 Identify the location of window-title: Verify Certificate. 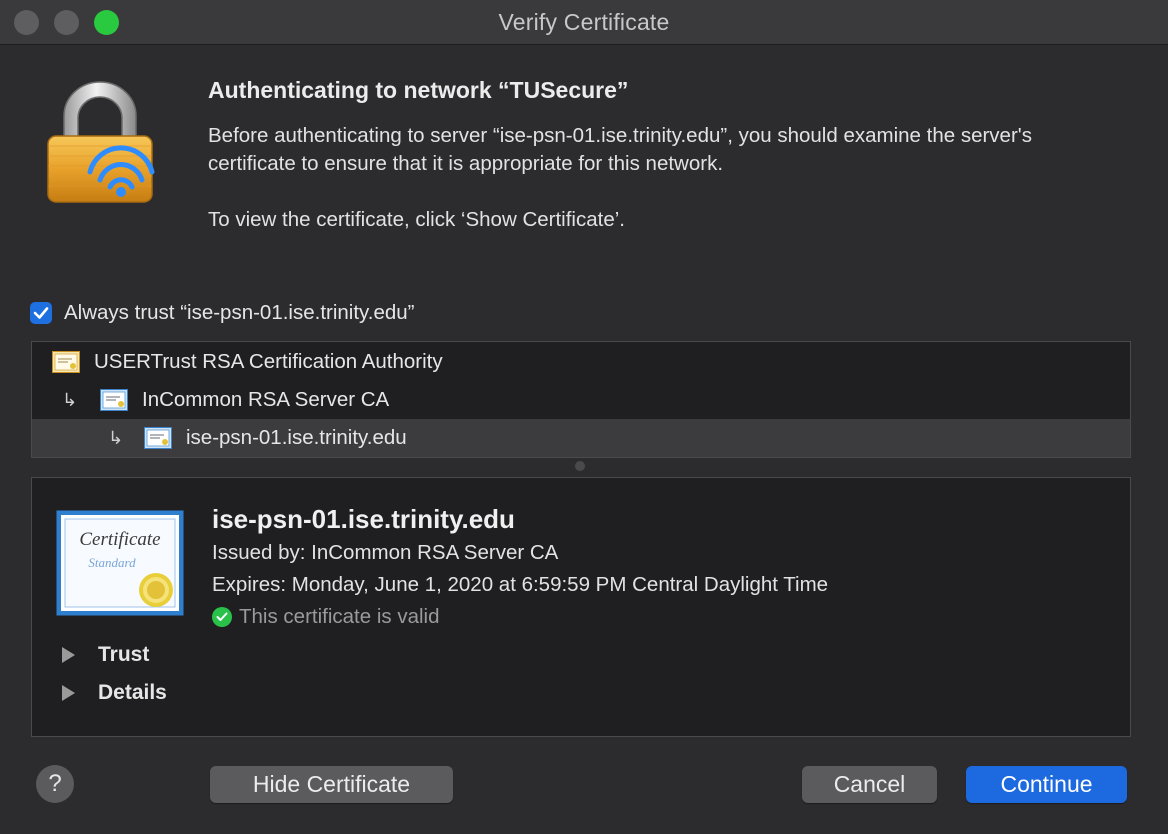
(584, 22).